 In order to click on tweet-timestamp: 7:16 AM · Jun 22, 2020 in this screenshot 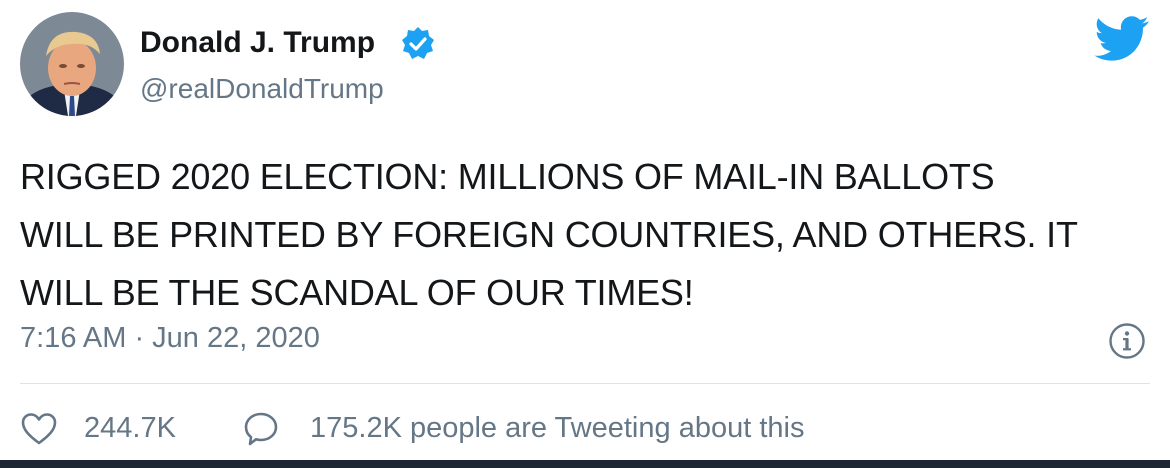, I will do `click(170, 338)`.